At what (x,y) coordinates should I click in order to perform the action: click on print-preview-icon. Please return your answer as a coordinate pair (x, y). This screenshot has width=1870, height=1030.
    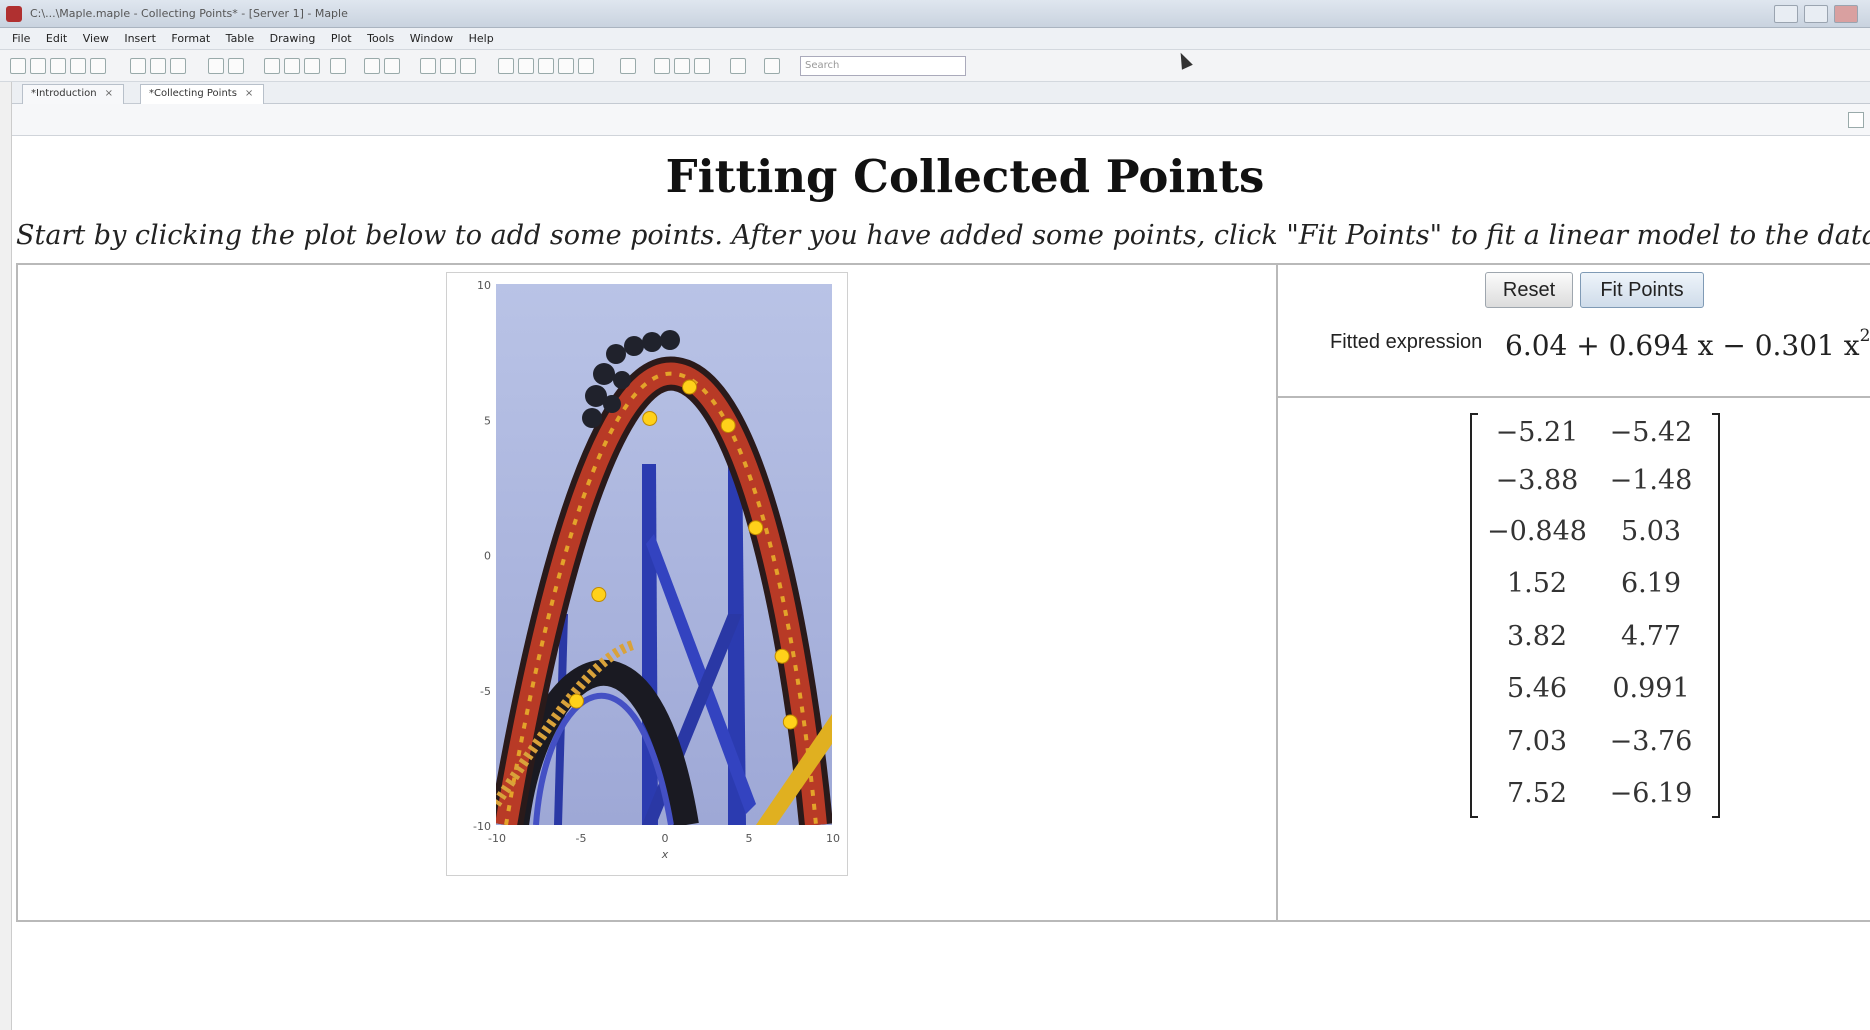
    Looking at the image, I should click on (98, 66).